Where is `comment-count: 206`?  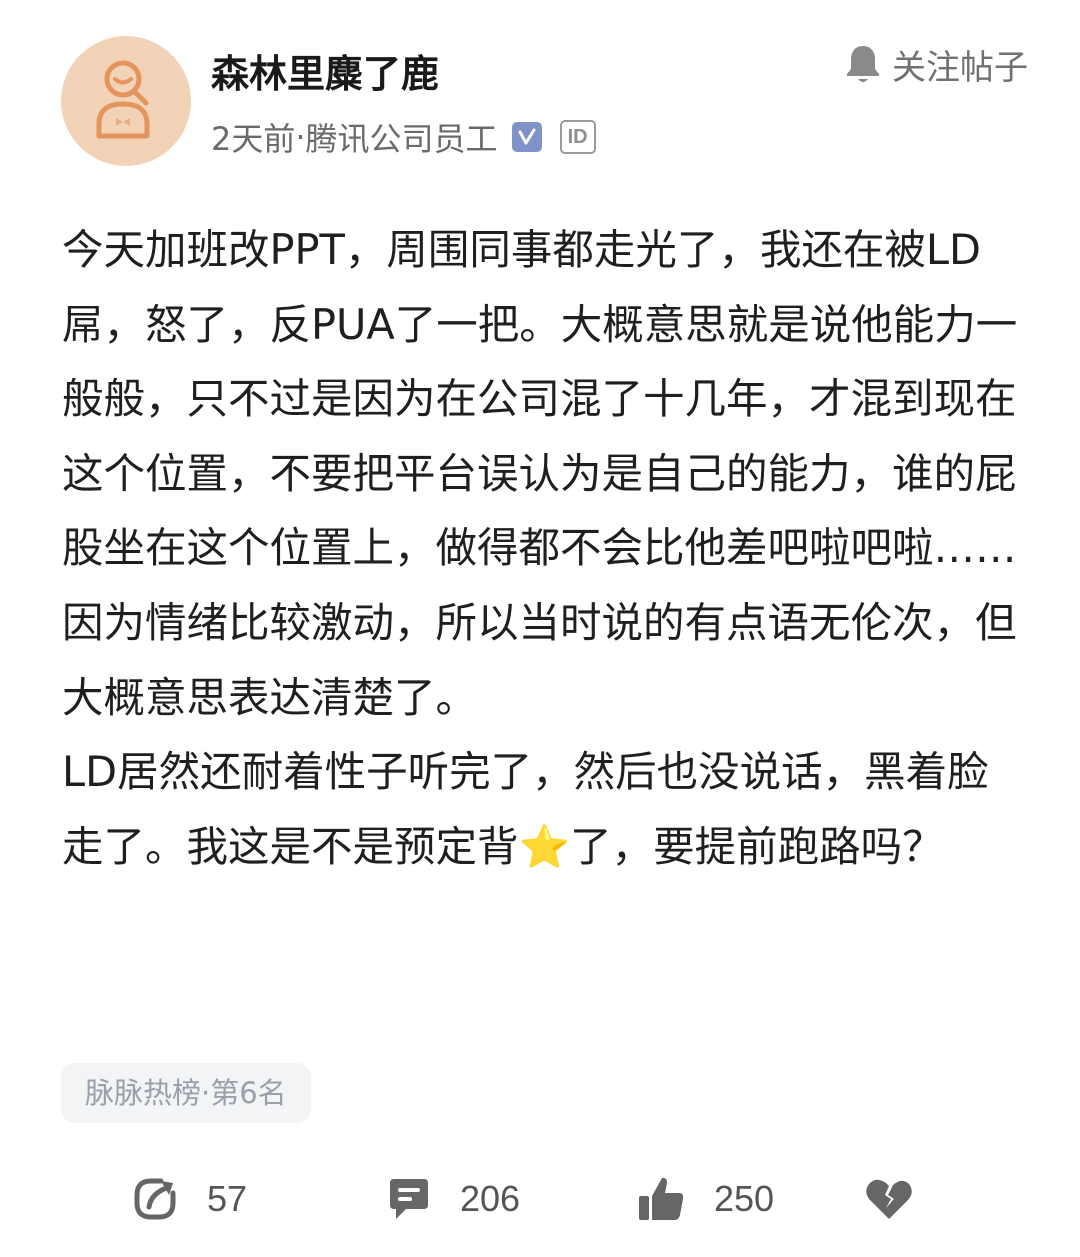
comment-count: 206 is located at coordinates (490, 1198).